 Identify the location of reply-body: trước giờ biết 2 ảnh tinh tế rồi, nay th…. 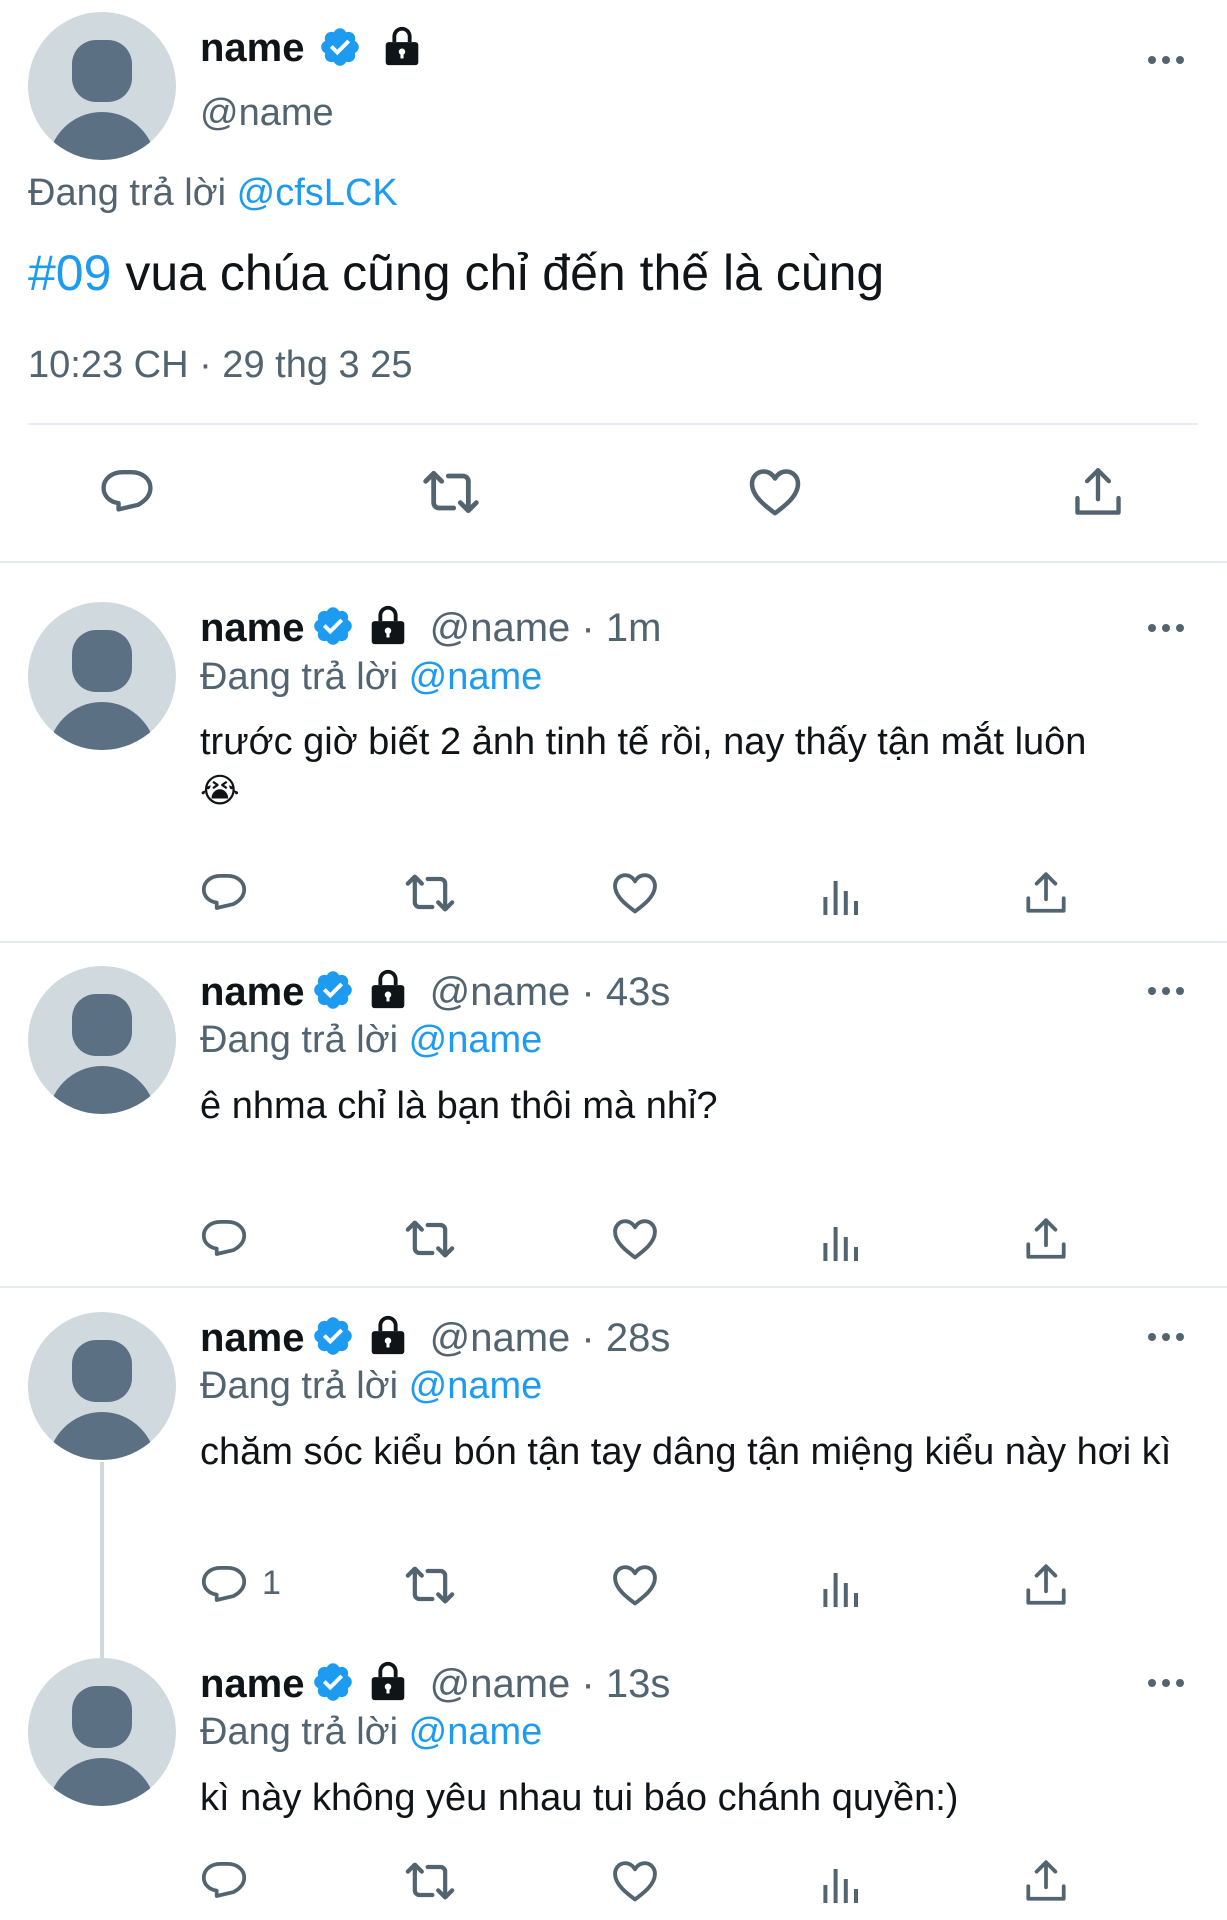
(643, 742).